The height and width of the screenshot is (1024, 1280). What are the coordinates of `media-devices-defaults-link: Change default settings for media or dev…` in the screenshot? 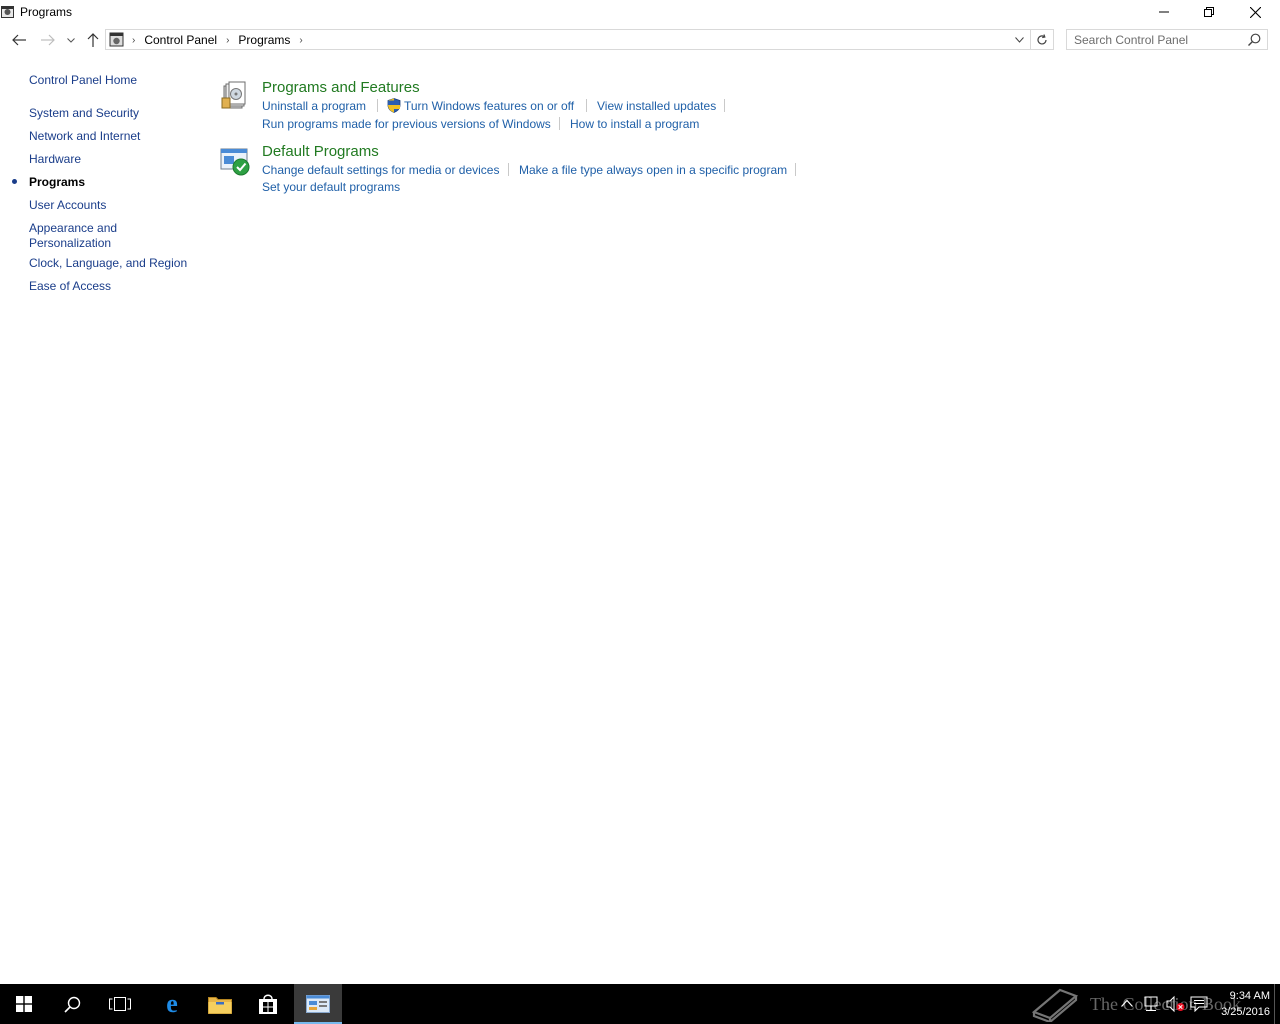 It's located at (380, 170).